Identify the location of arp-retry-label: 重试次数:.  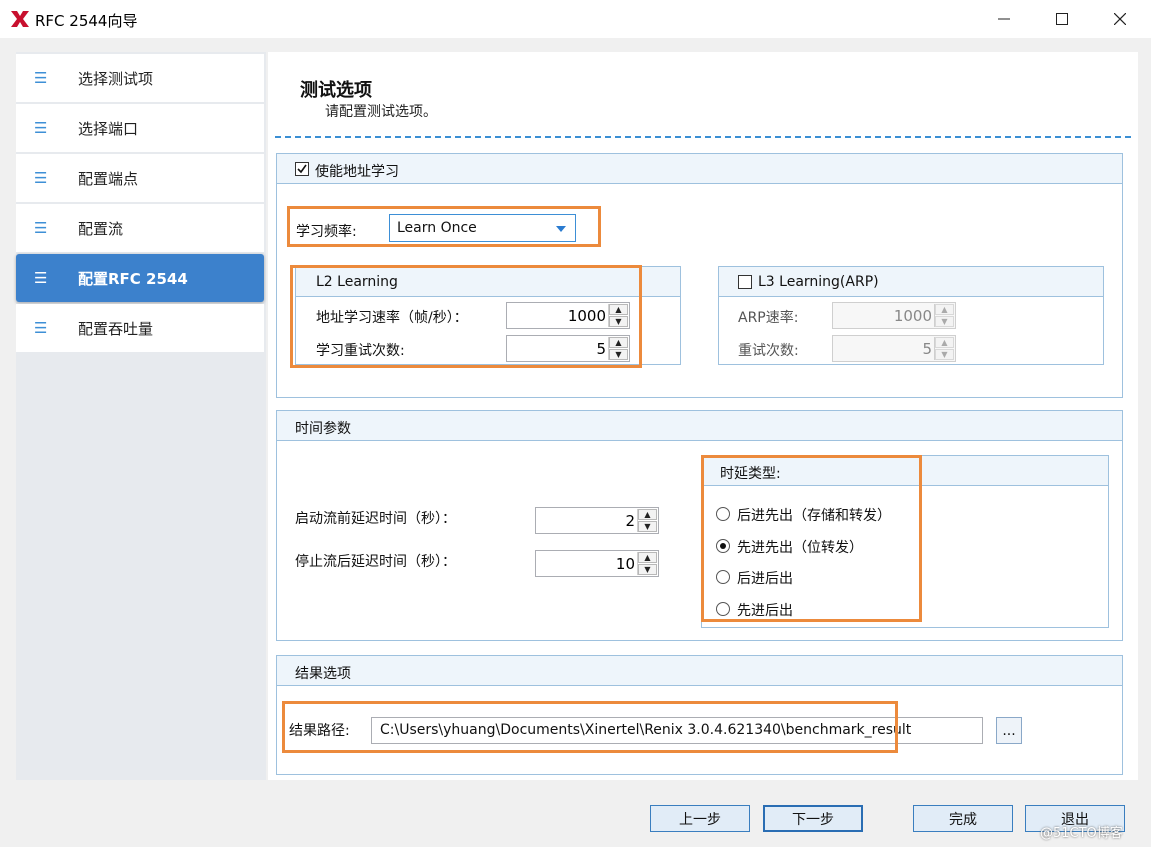
(768, 351).